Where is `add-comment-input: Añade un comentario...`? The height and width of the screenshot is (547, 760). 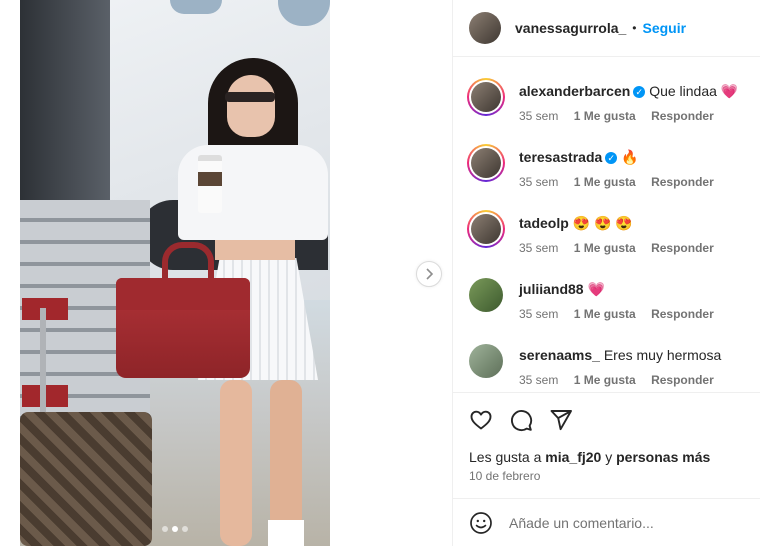
add-comment-input: Añade un comentario... is located at coordinates (581, 523).